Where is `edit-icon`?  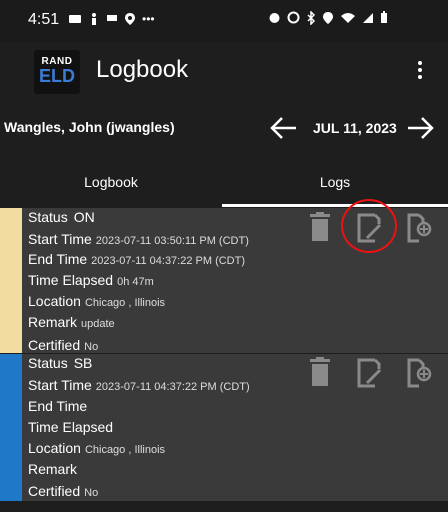
edit-icon is located at coordinates (369, 374).